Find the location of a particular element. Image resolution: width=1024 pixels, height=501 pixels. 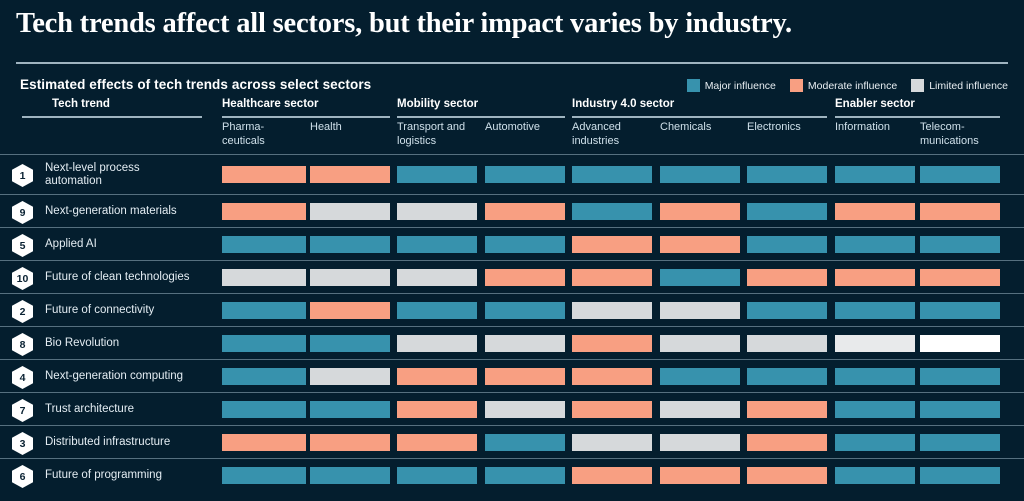

table-row: 6 Future of programming is located at coordinates (512, 474).